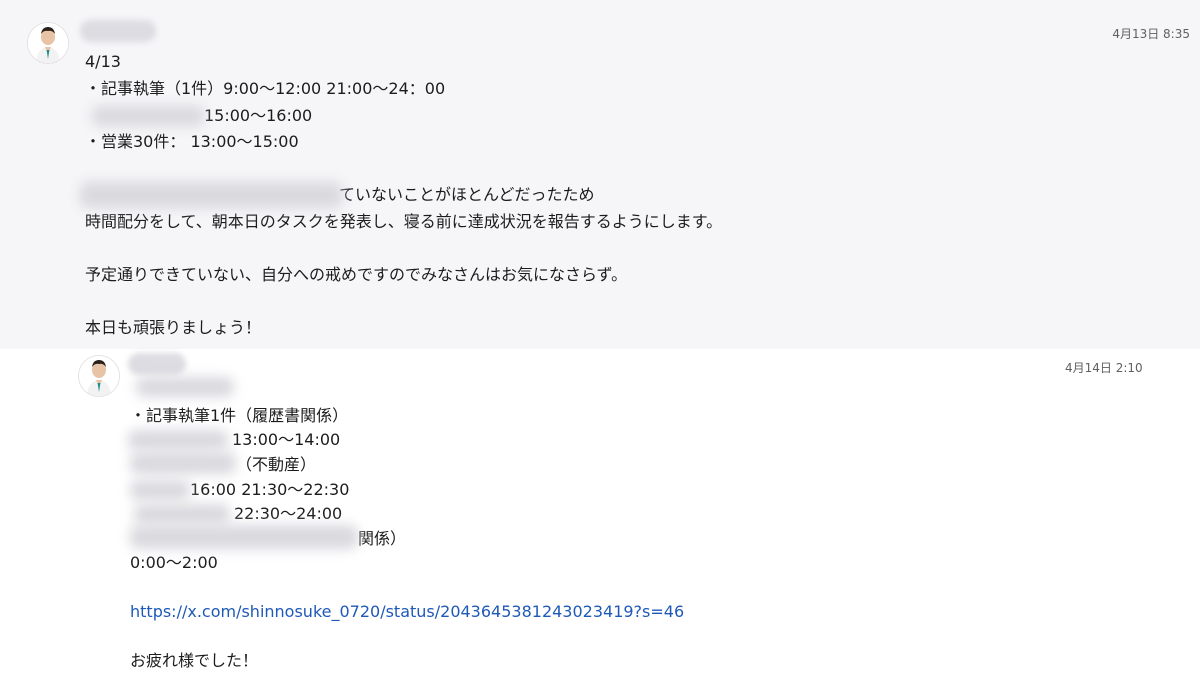 Image resolution: width=1200 pixels, height=675 pixels. Describe the element at coordinates (276, 464) in the screenshot. I see `message-line: （不動産）` at that location.